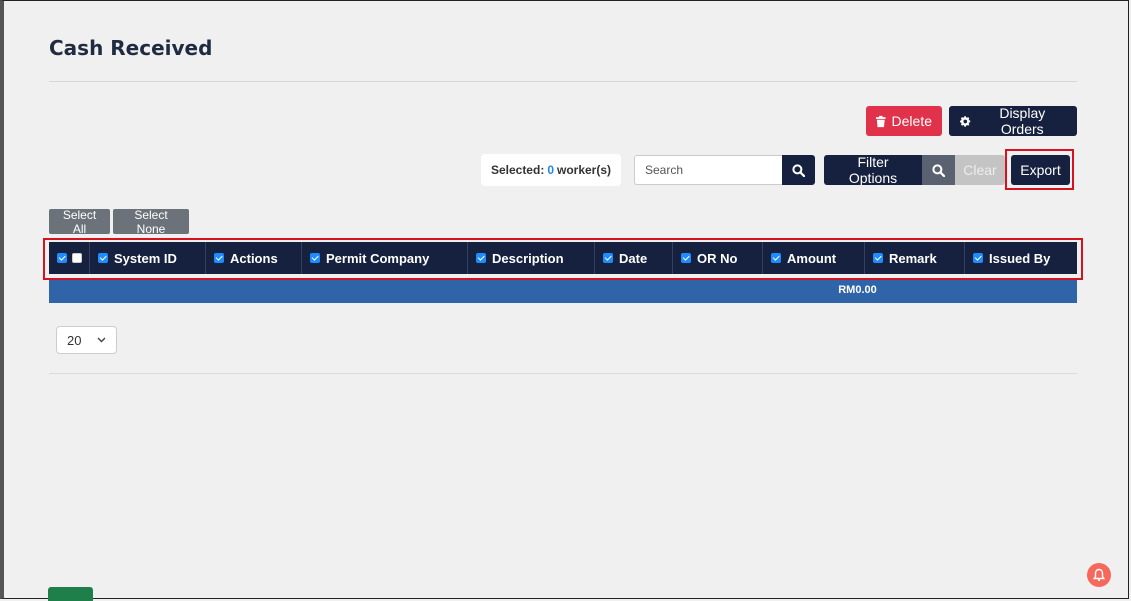 This screenshot has height=601, width=1131. I want to click on column-header-permit-company: Permit Company, so click(385, 258).